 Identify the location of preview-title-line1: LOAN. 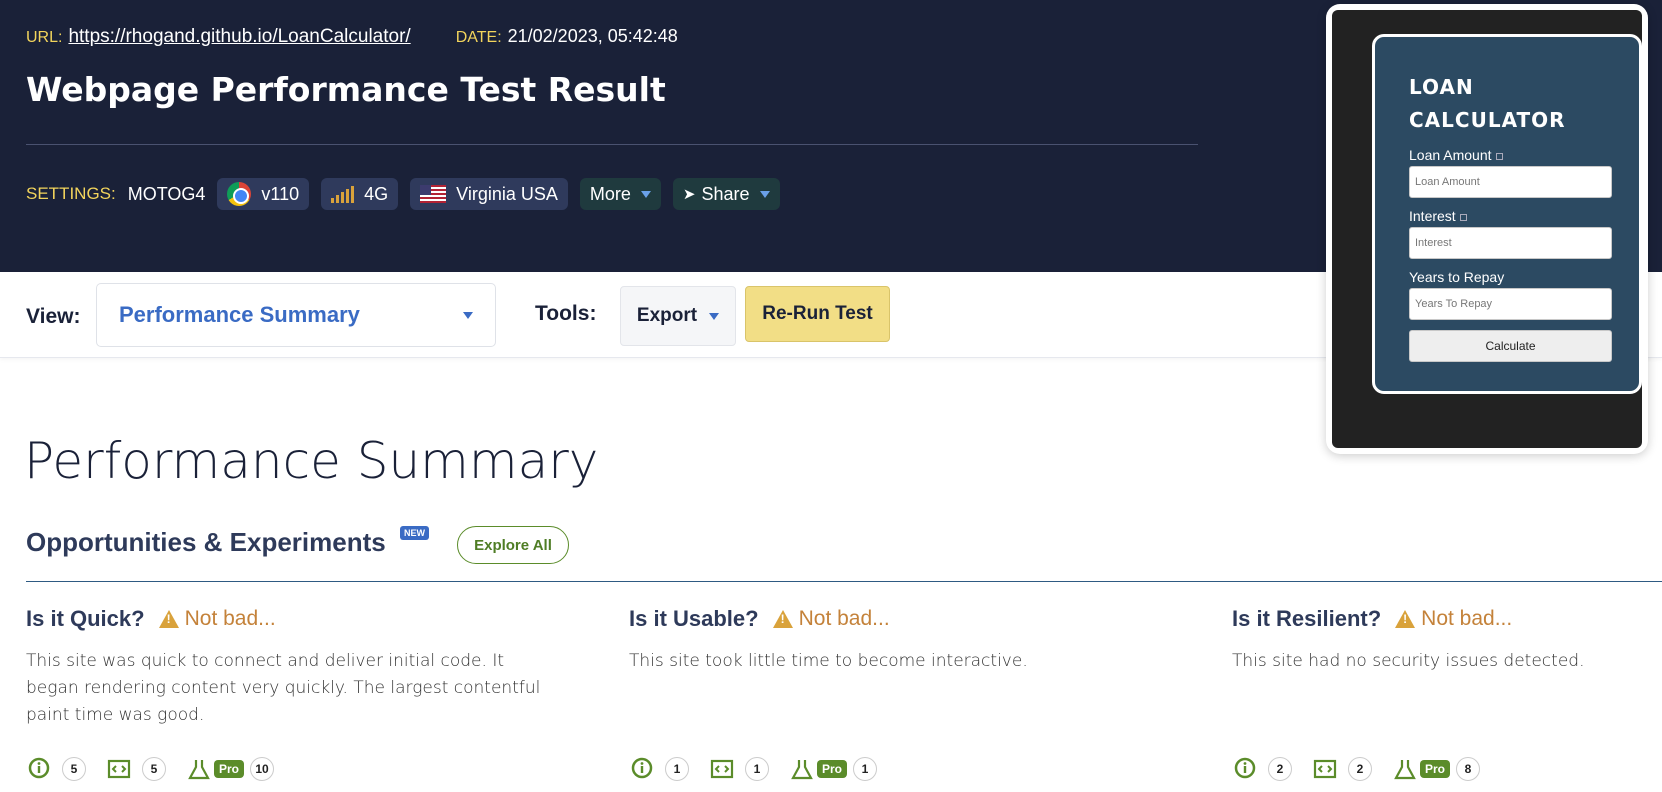
(1441, 87).